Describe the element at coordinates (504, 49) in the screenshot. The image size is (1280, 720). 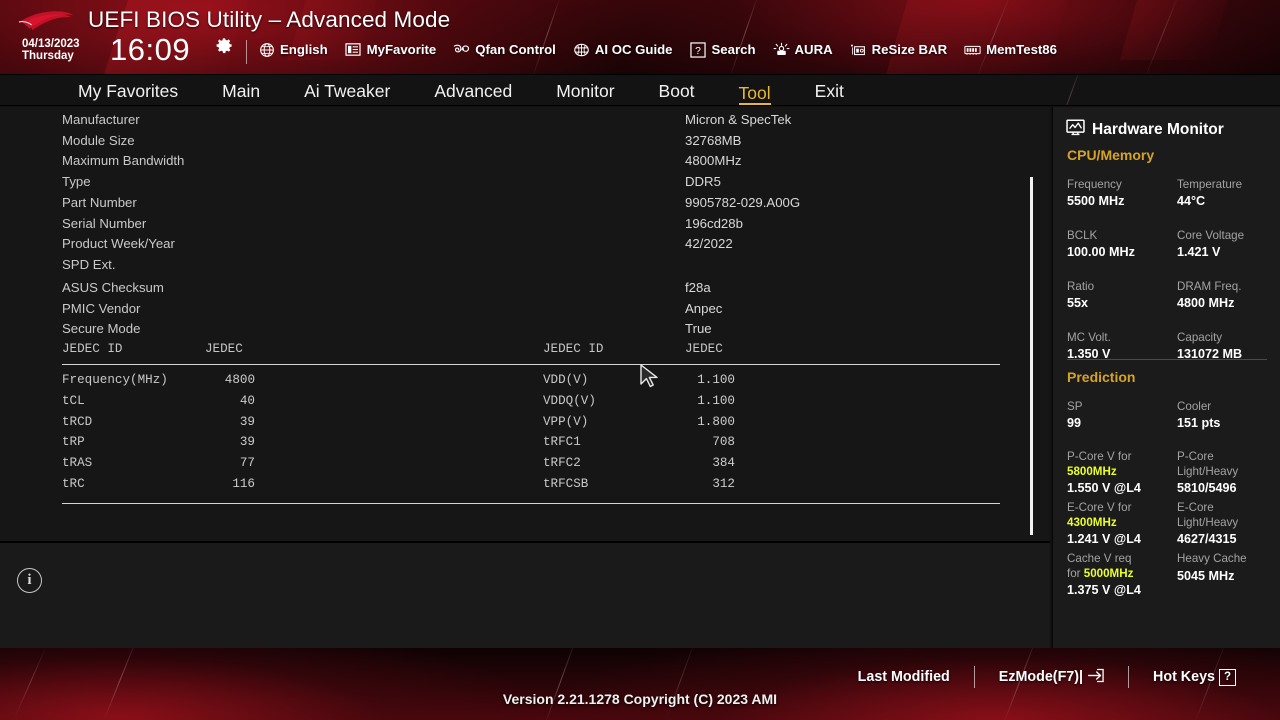
I see `header-item-qfan-control: Qfan Control` at that location.